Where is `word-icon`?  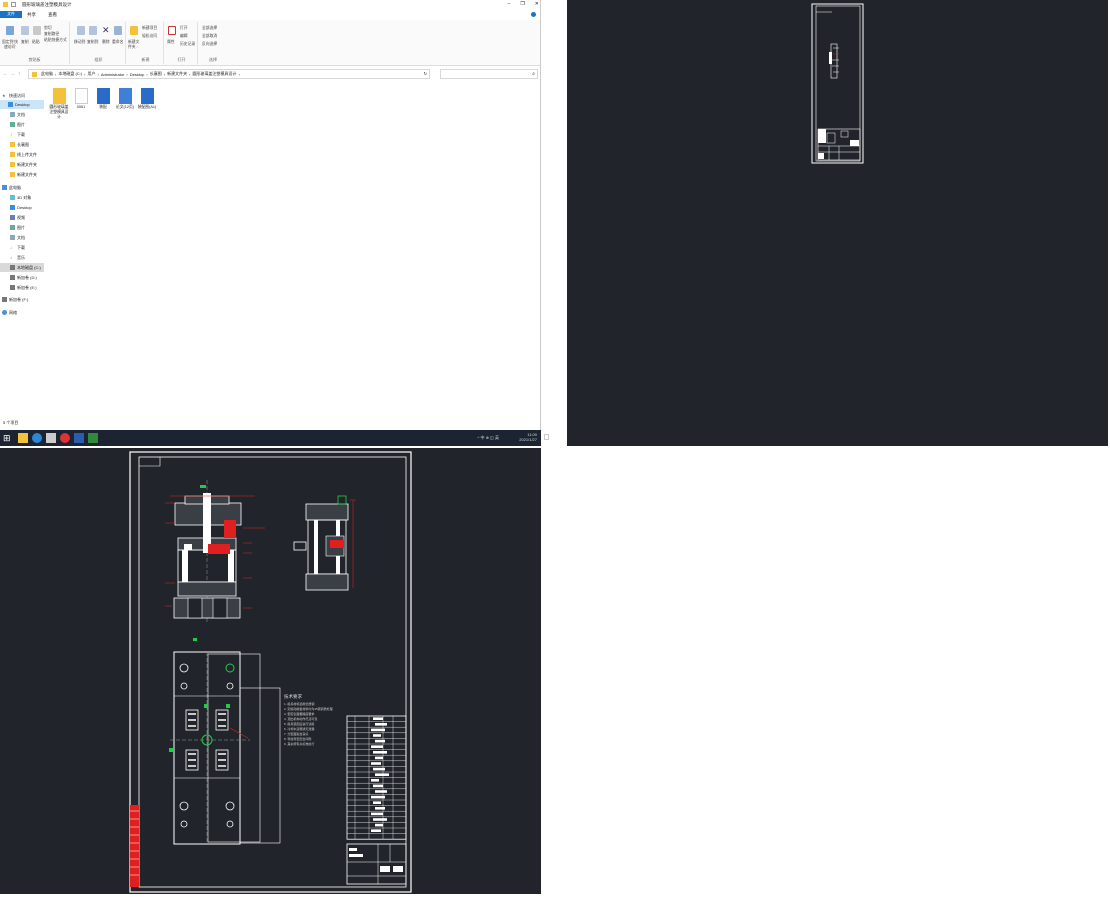 word-icon is located at coordinates (79, 438).